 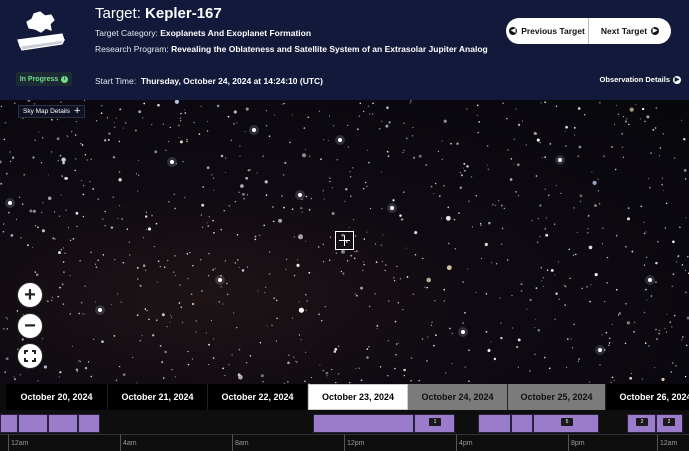 What do you see at coordinates (46, 111) in the screenshot?
I see `sky-map-details-label: Sky Map Details` at bounding box center [46, 111].